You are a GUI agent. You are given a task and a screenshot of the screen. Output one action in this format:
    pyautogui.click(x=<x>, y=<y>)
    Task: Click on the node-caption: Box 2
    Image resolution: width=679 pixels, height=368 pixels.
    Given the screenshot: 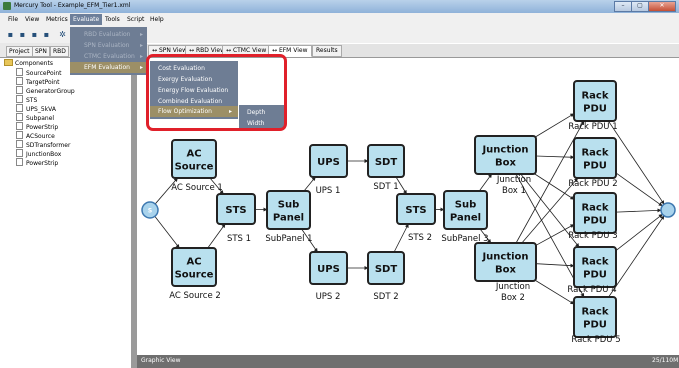 What is the action you would take?
    pyautogui.click(x=513, y=298)
    